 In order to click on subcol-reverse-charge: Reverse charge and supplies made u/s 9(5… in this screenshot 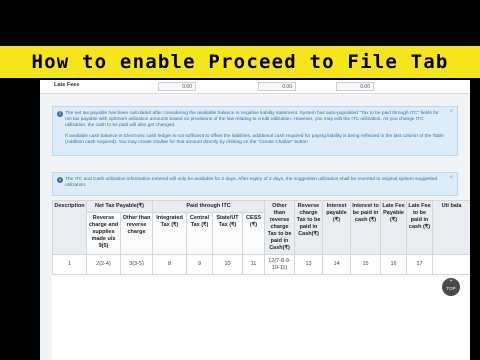, I will do `click(103, 233)`.